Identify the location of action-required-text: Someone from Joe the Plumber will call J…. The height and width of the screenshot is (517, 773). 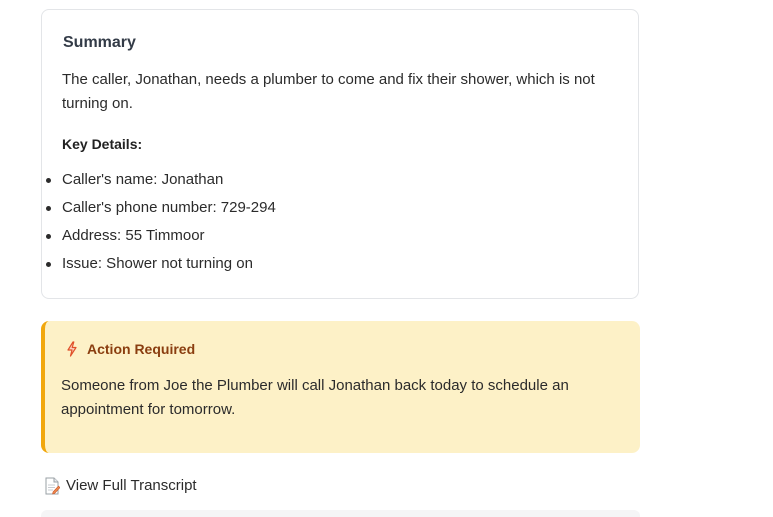
(315, 397).